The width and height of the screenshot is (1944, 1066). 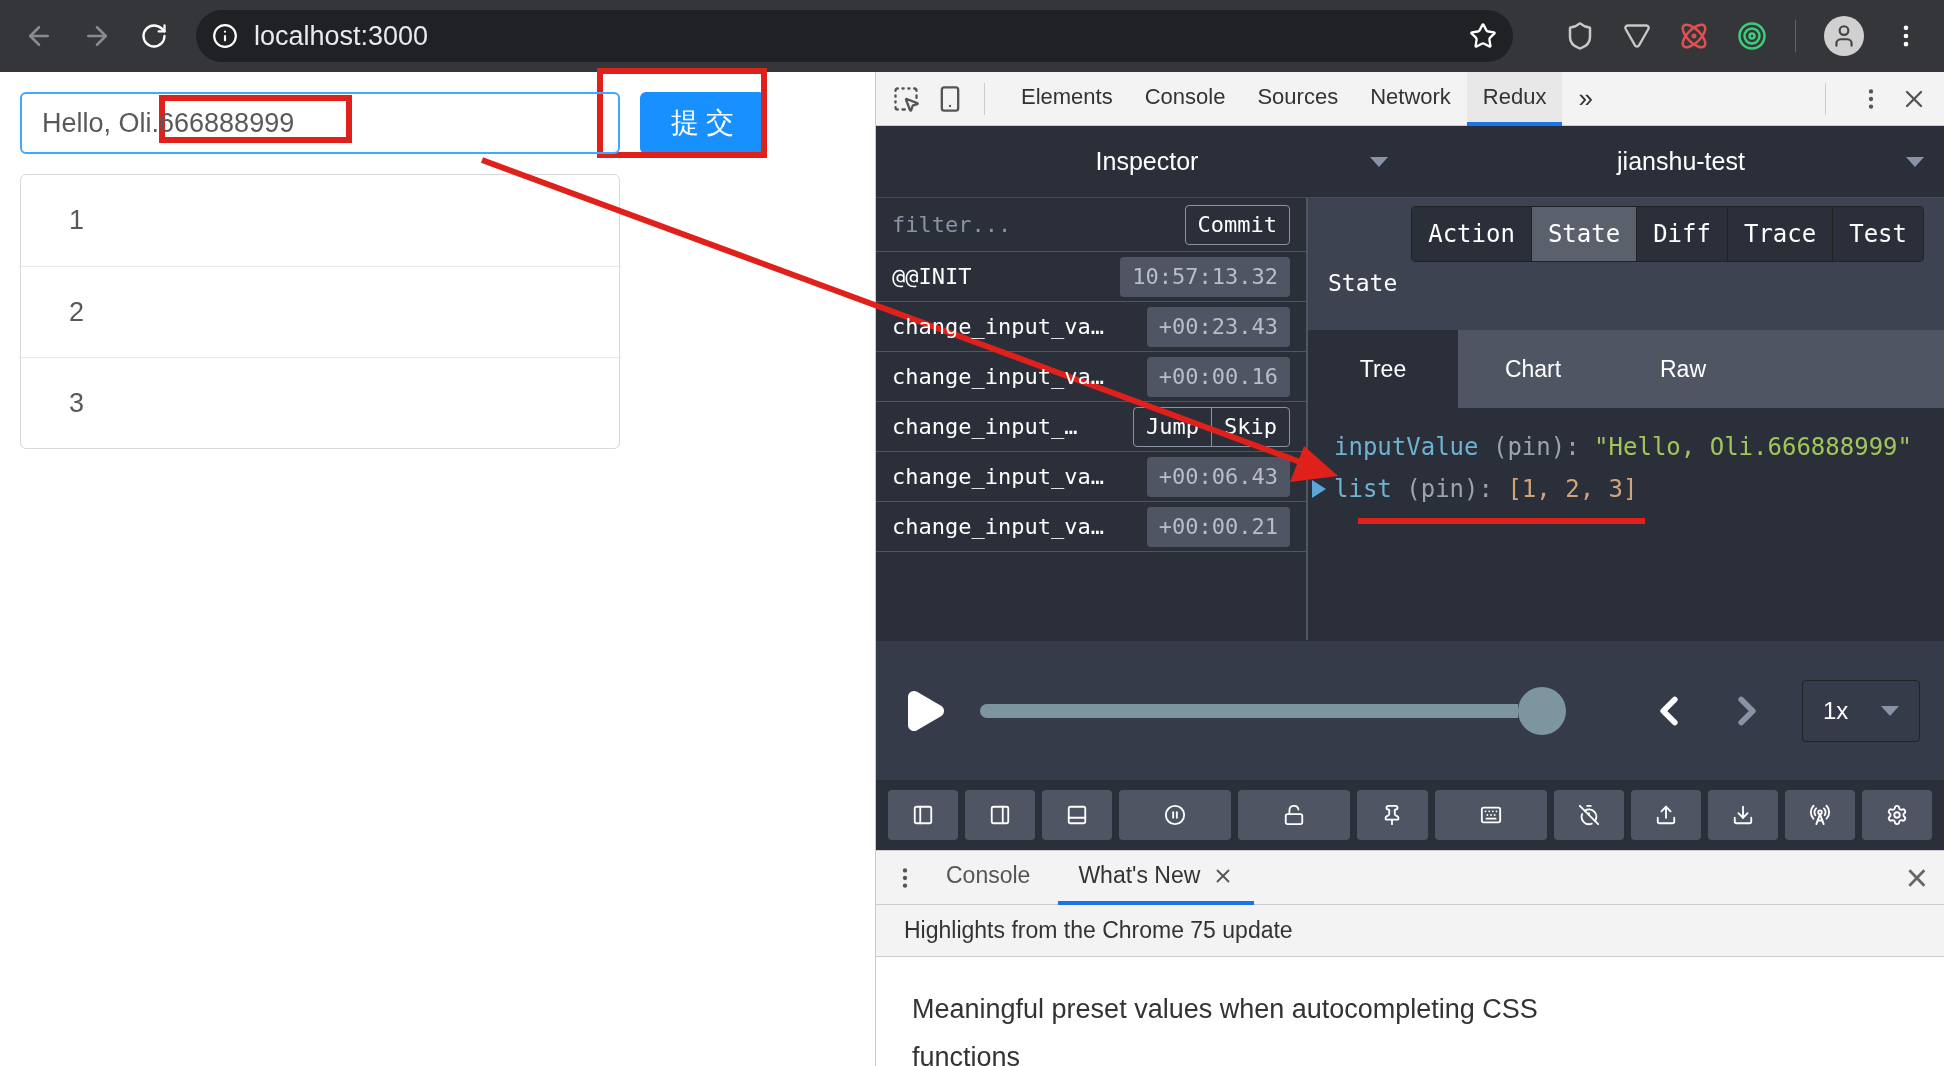 I want to click on action-time: 10:57:13.32, so click(x=1205, y=276).